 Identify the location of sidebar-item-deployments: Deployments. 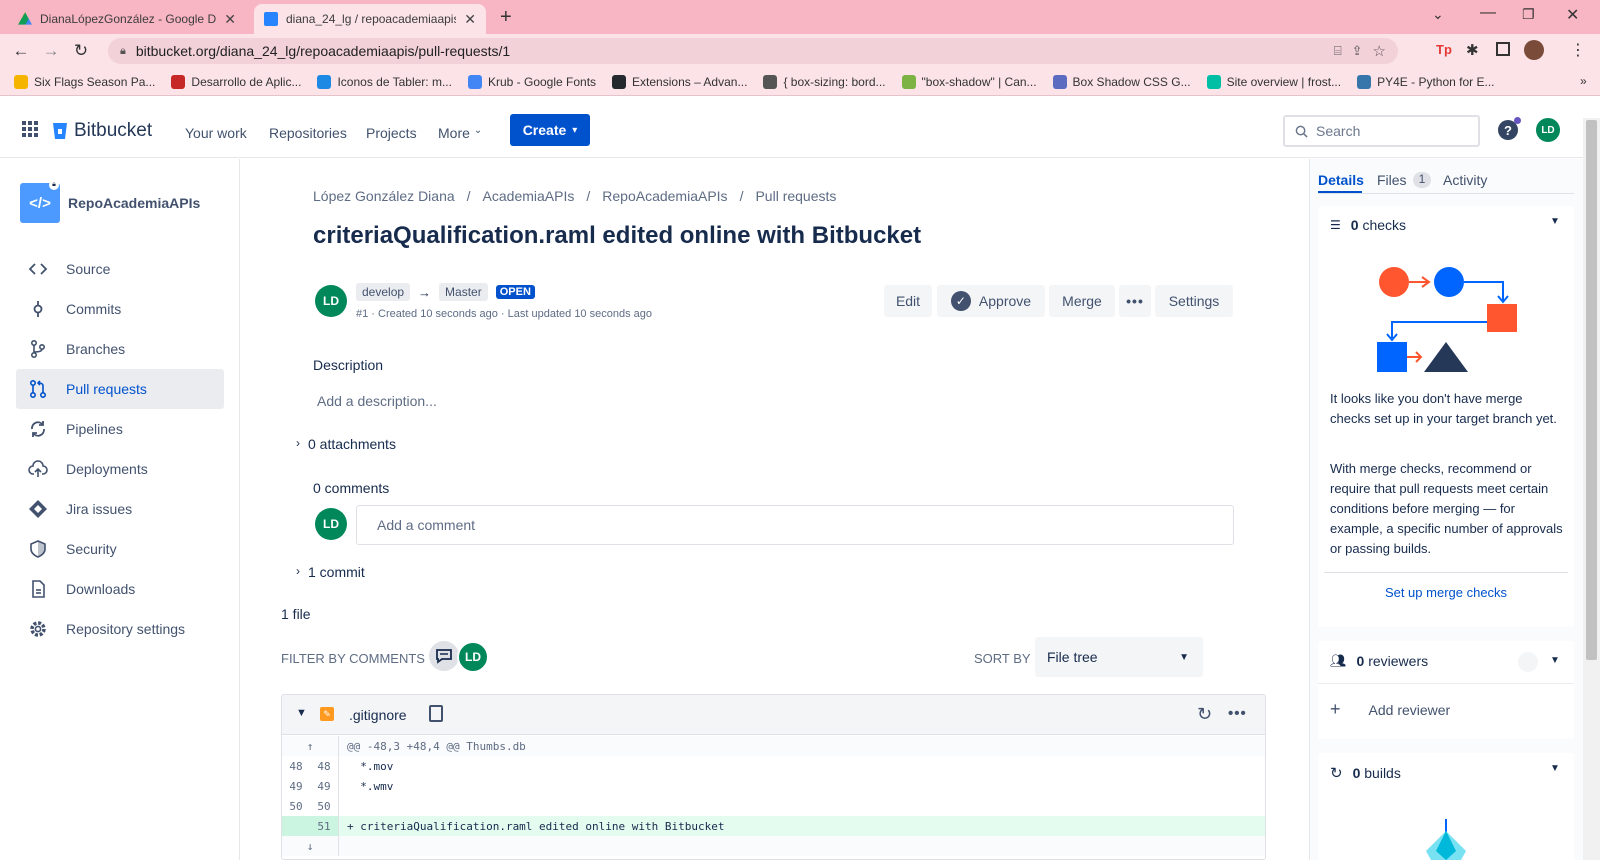
(120, 469).